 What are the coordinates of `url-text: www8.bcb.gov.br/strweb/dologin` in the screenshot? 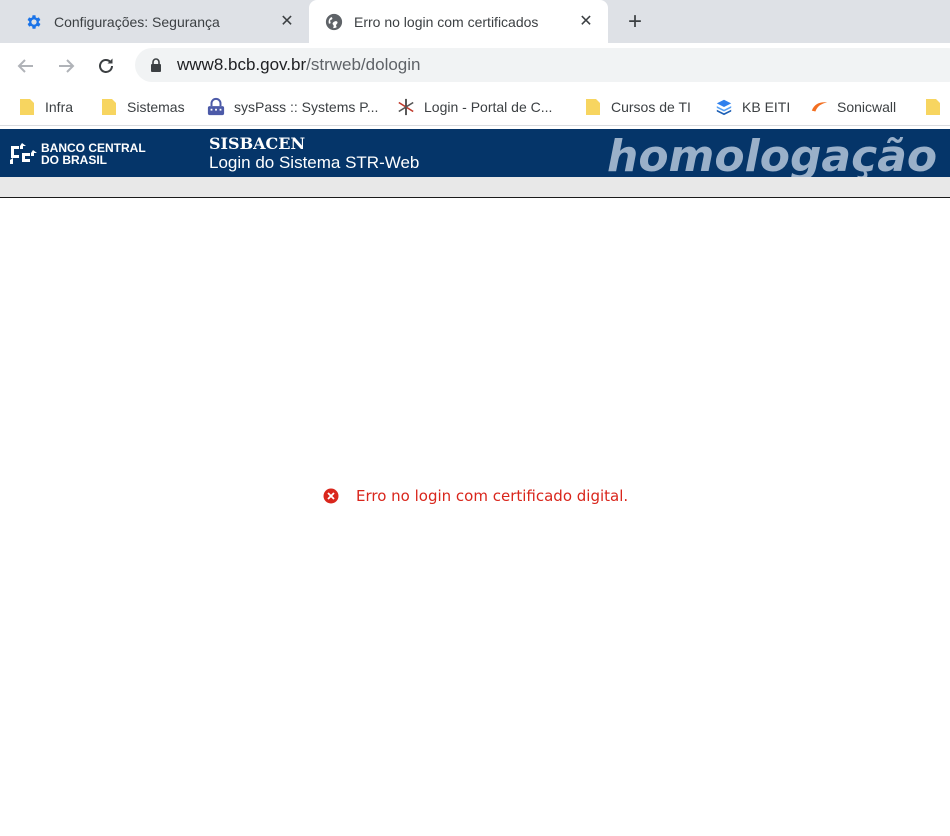 It's located at (298, 65).